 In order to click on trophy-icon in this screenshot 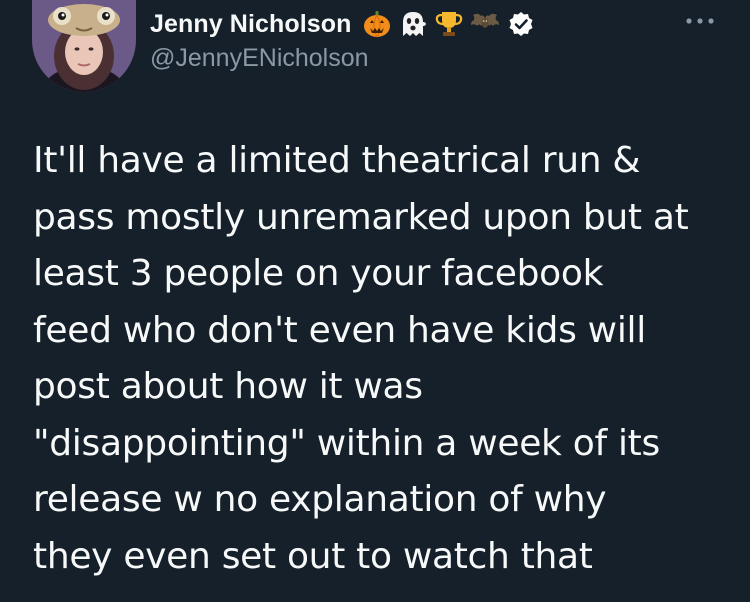, I will do `click(449, 24)`.